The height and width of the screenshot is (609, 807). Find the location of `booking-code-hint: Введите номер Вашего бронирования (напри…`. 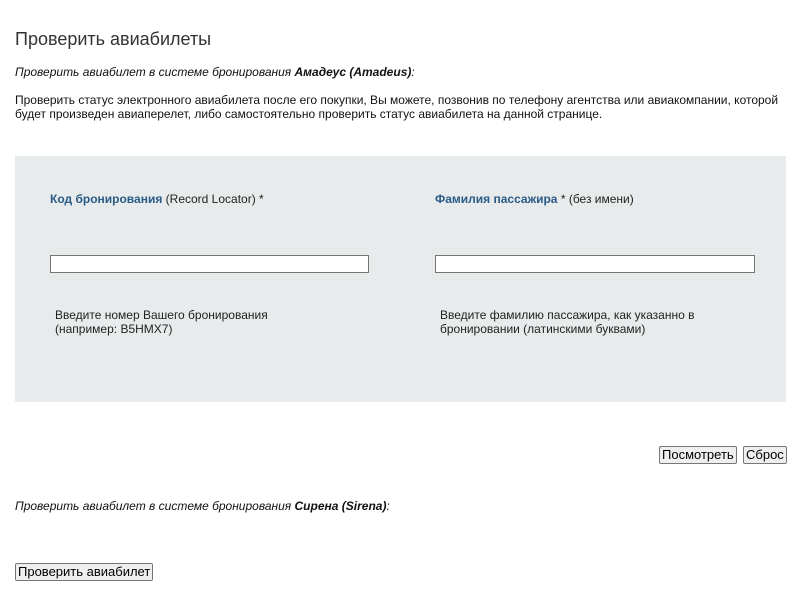

booking-code-hint: Введите номер Вашего бронирования (напри… is located at coordinates (161, 322).